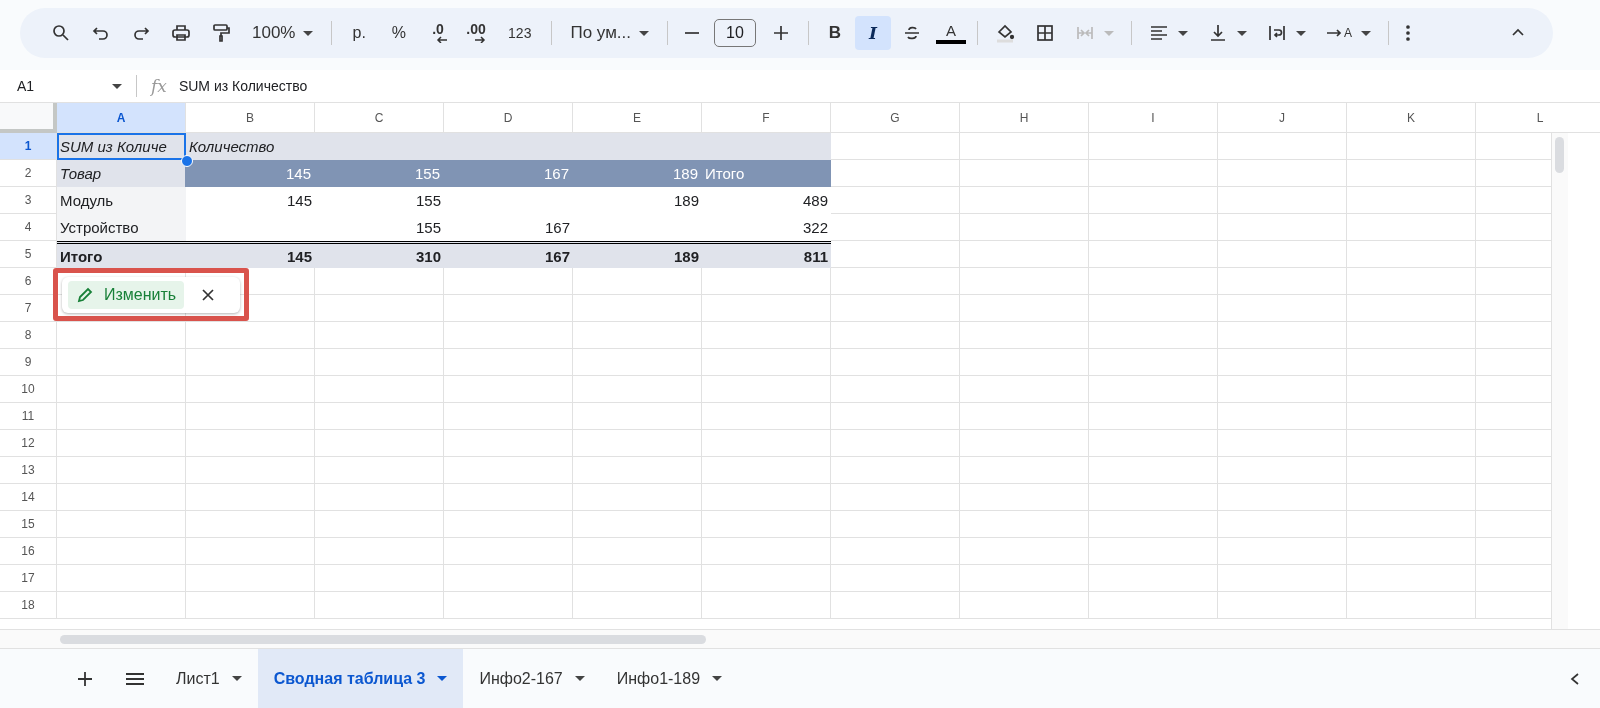 The height and width of the screenshot is (708, 1600). I want to click on rotate-button: A, so click(1348, 33).